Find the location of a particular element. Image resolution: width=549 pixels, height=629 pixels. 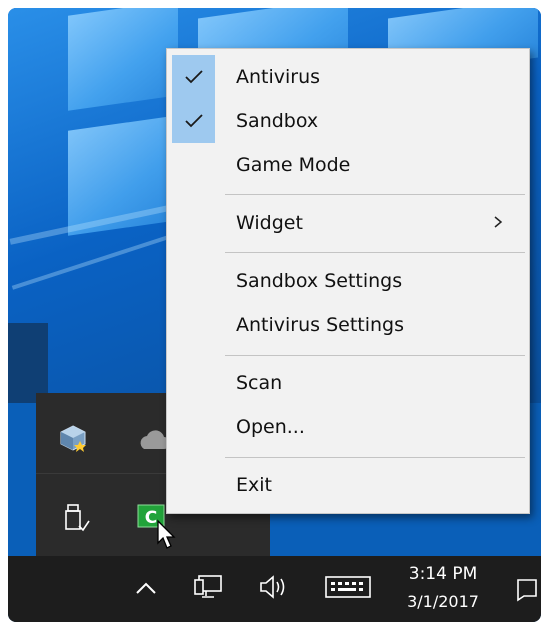

menu-item-label: Exit is located at coordinates (254, 485).